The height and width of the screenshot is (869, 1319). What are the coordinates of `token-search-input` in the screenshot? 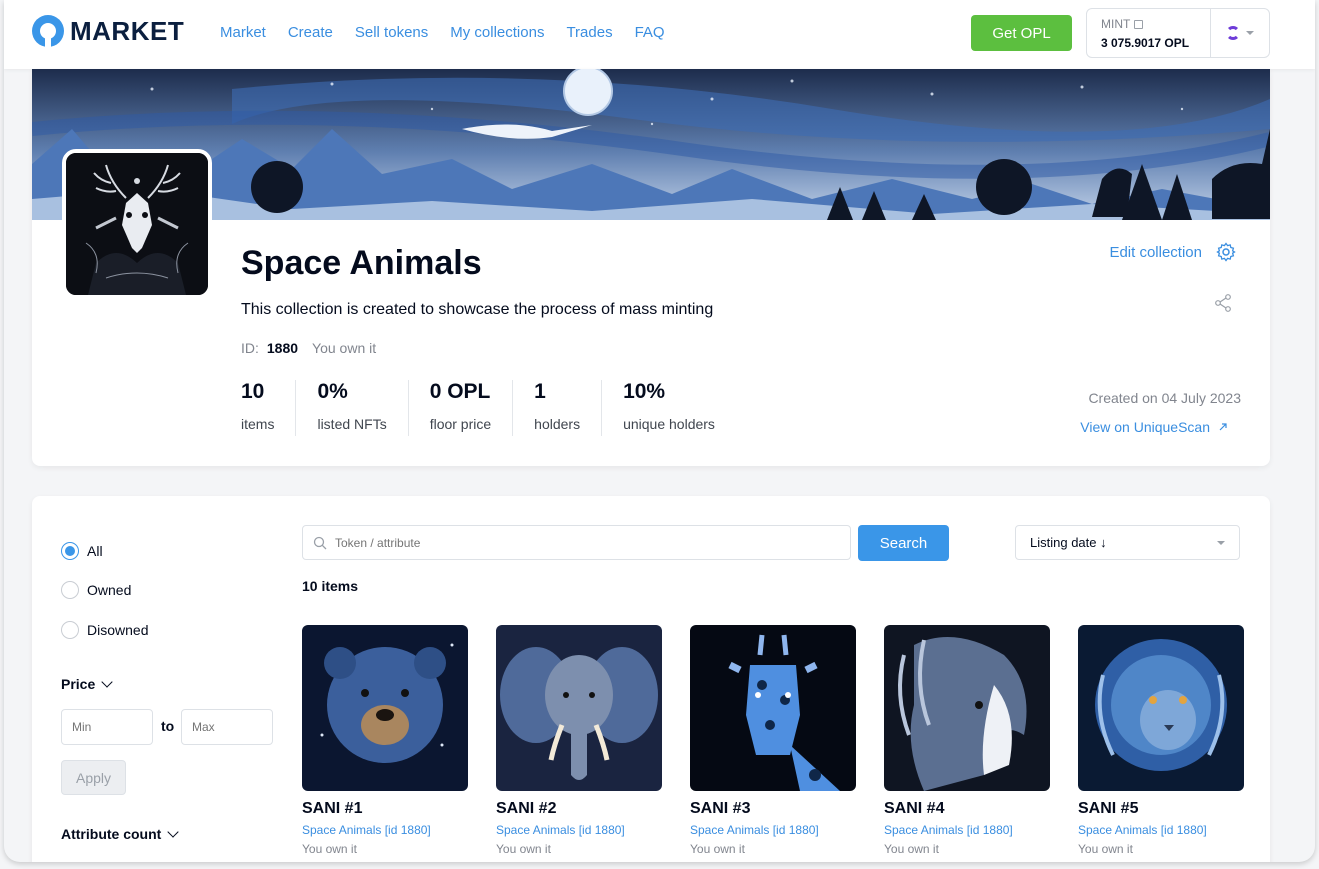 It's located at (575, 542).